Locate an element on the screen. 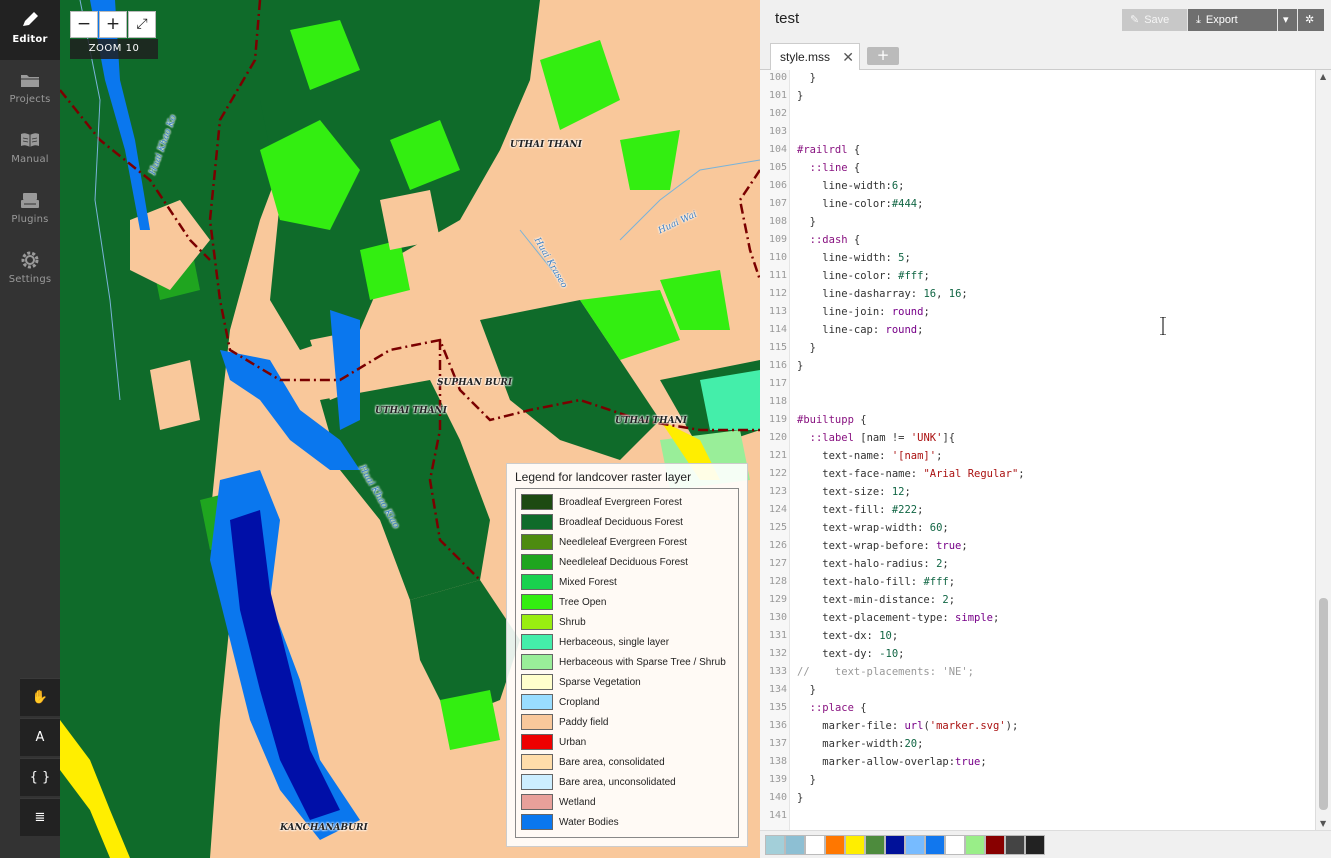 The height and width of the screenshot is (858, 1331). export-button: ⤓ Export is located at coordinates (1233, 20).